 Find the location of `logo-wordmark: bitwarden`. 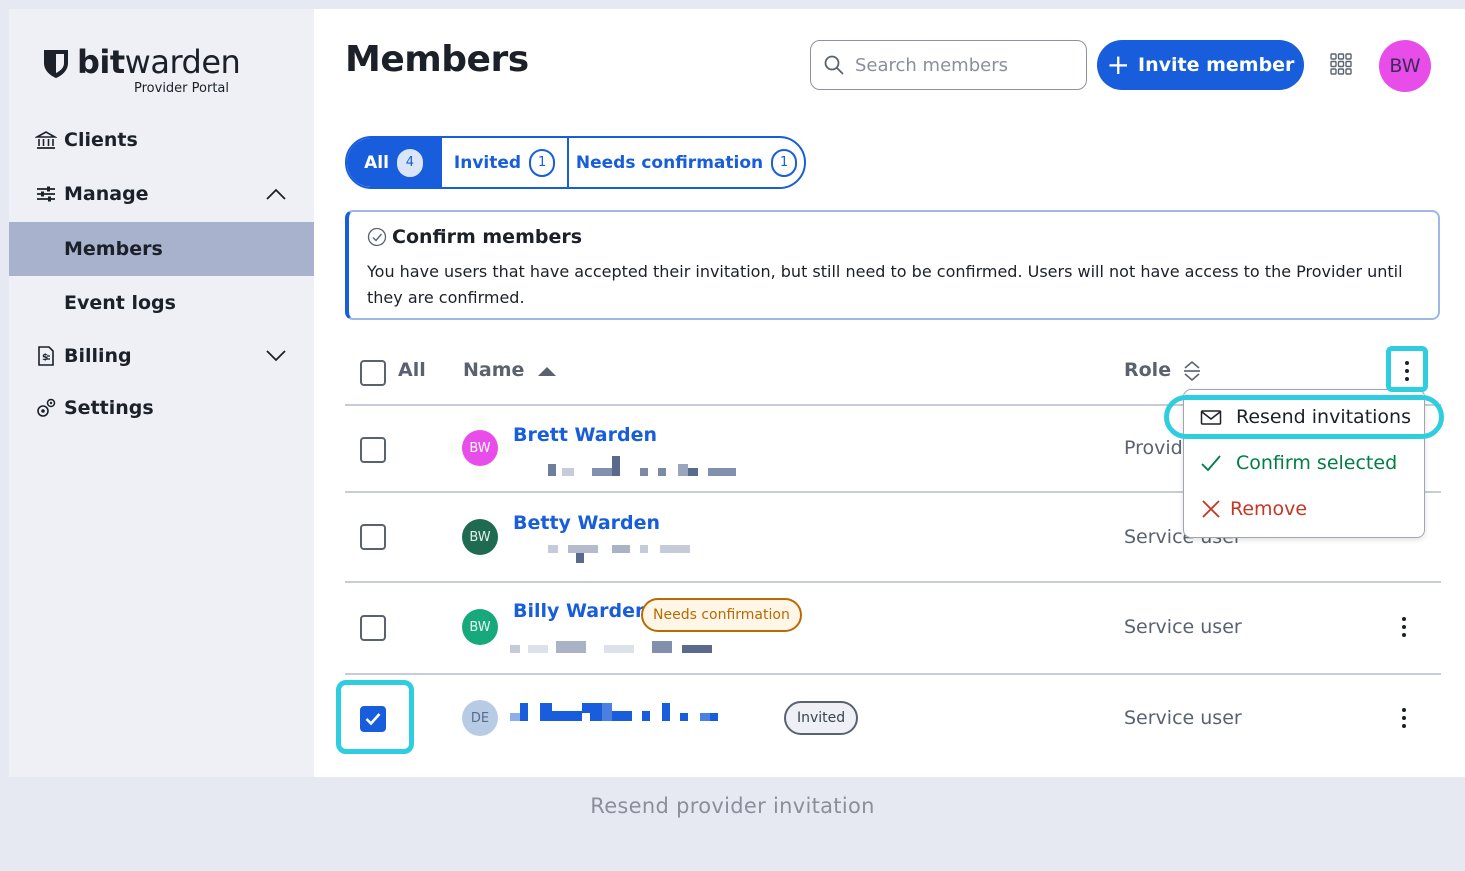

logo-wordmark: bitwarden is located at coordinates (159, 62).